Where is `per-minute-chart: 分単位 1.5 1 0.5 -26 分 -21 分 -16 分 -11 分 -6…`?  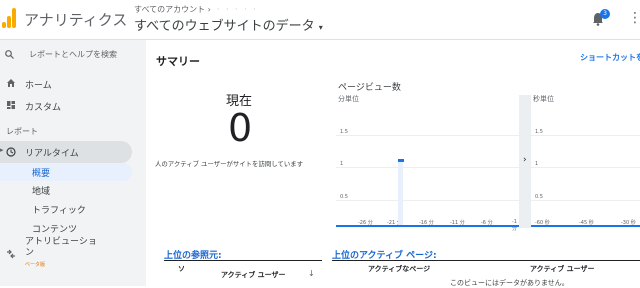 per-minute-chart: 分単位 1.5 1 0.5 -26 分 -21 分 -16 分 -11 分 -6… is located at coordinates (428, 163).